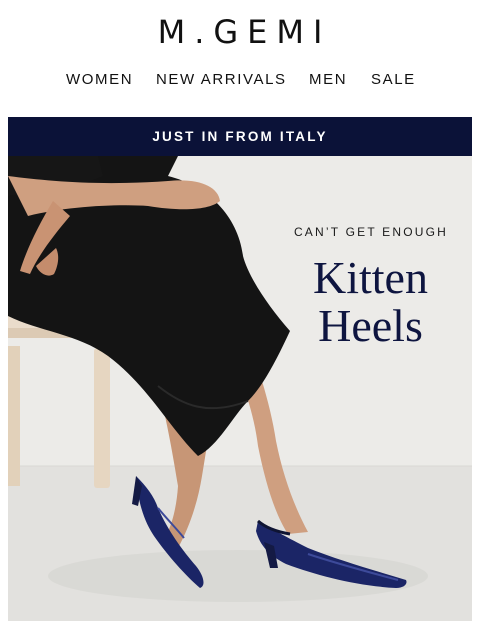 Image resolution: width=480 pixels, height=640 pixels. I want to click on hero-headline-line2: Heels, so click(370, 325).